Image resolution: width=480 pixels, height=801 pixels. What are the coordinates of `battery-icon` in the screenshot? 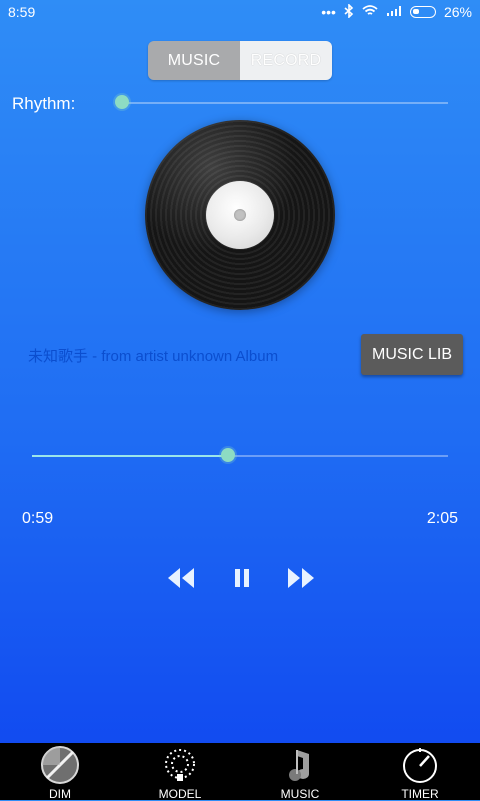 It's located at (422, 12).